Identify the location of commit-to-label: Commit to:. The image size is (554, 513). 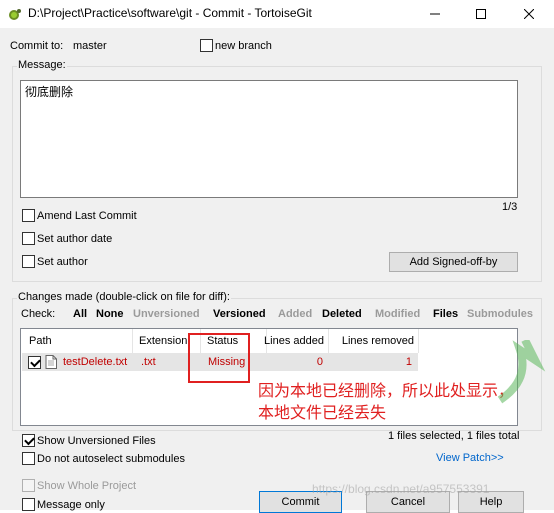
(37, 46).